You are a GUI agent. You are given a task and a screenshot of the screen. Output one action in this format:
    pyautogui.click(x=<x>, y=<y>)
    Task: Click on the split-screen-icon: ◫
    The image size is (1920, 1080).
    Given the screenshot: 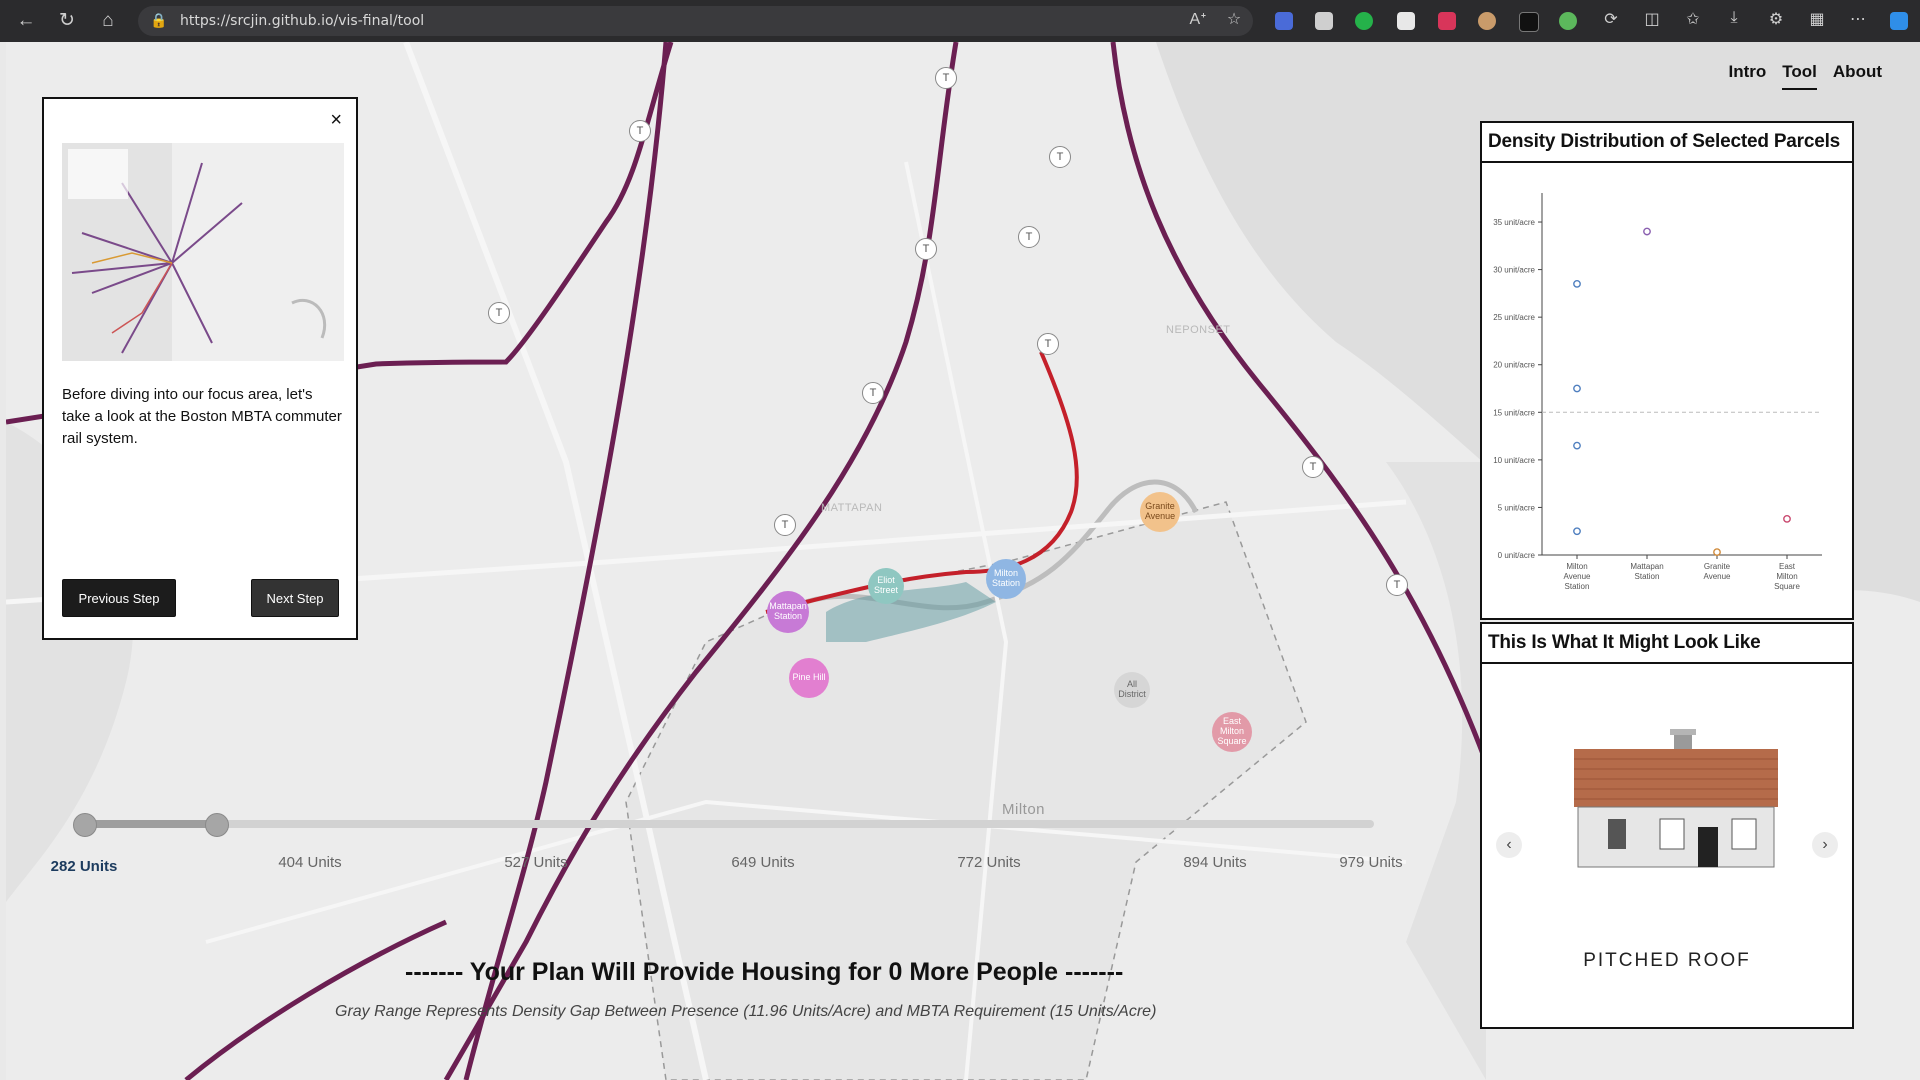 What is the action you would take?
    pyautogui.click(x=1652, y=19)
    